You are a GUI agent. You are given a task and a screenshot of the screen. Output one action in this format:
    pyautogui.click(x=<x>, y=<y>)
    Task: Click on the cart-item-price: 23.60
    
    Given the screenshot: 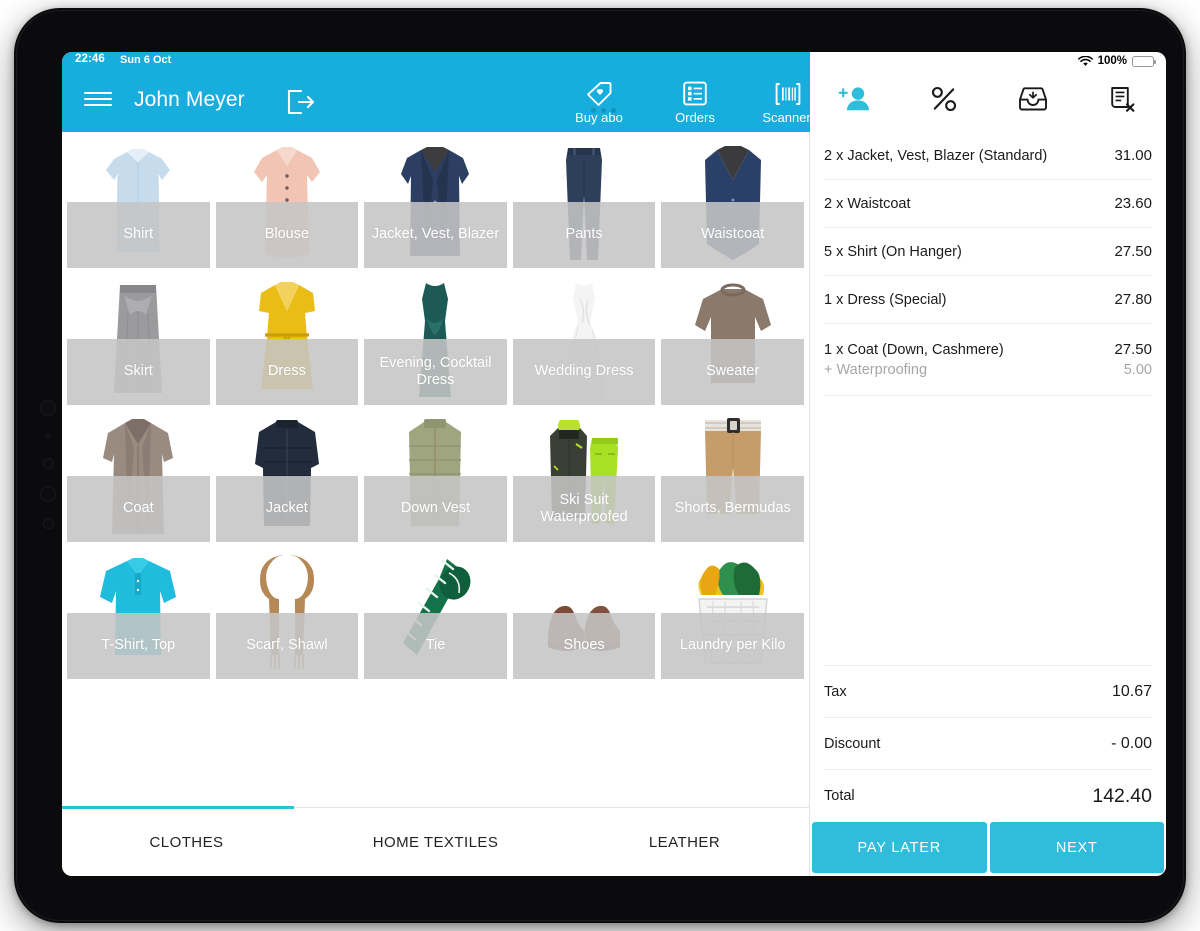 What is the action you would take?
    pyautogui.click(x=1133, y=203)
    